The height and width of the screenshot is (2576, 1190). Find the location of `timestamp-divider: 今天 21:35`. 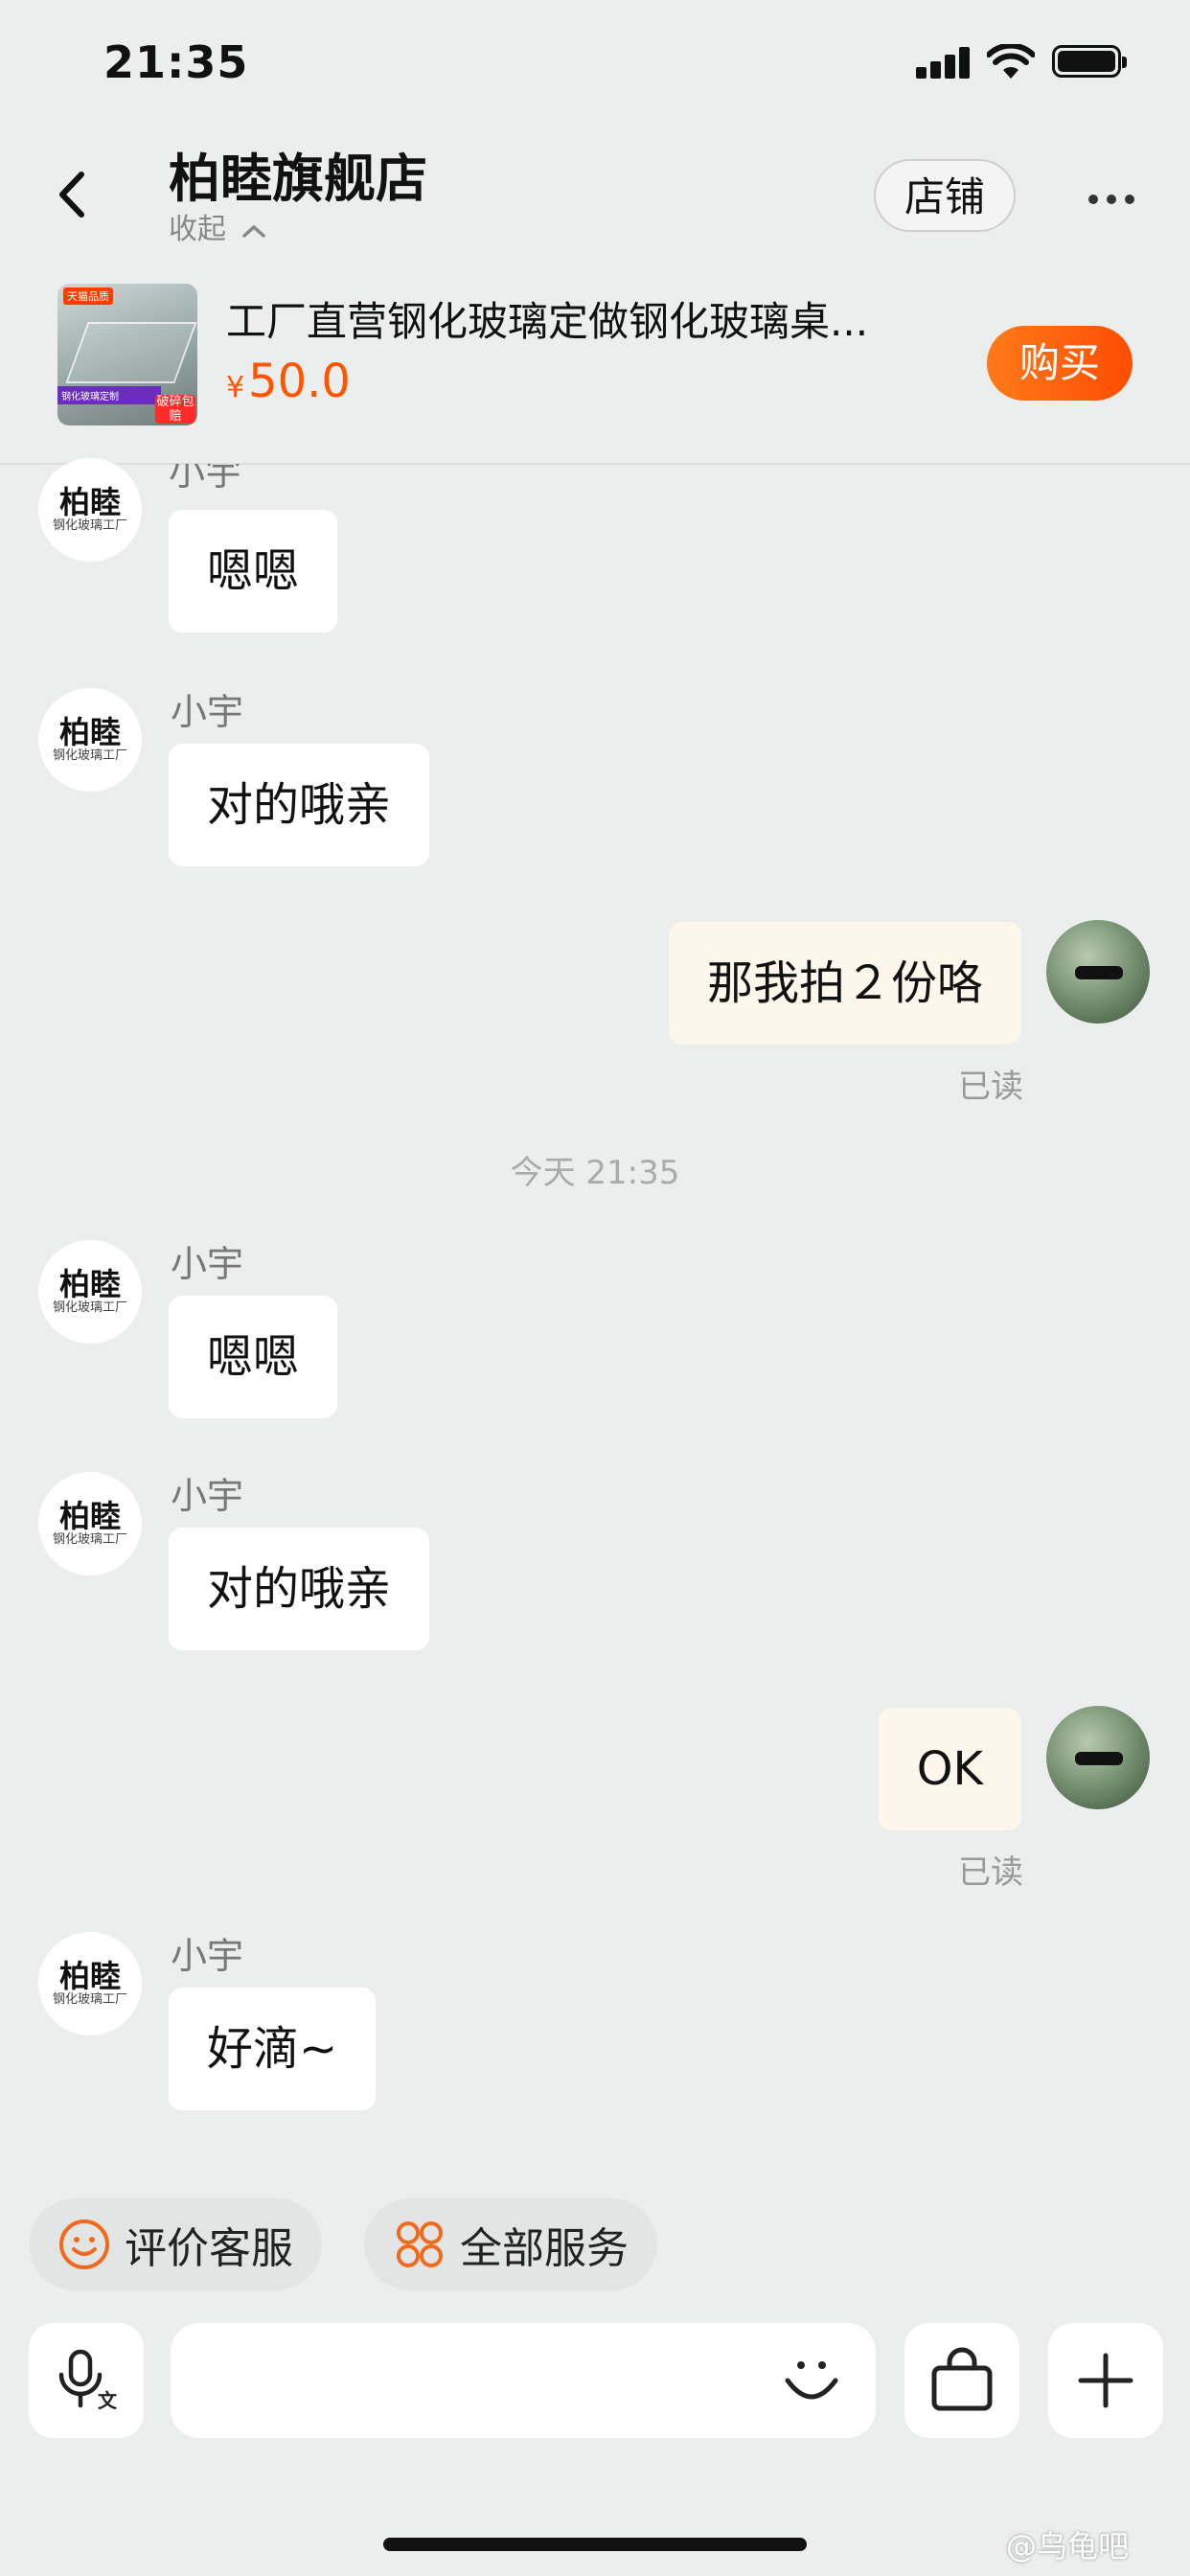

timestamp-divider: 今天 21:35 is located at coordinates (595, 1173).